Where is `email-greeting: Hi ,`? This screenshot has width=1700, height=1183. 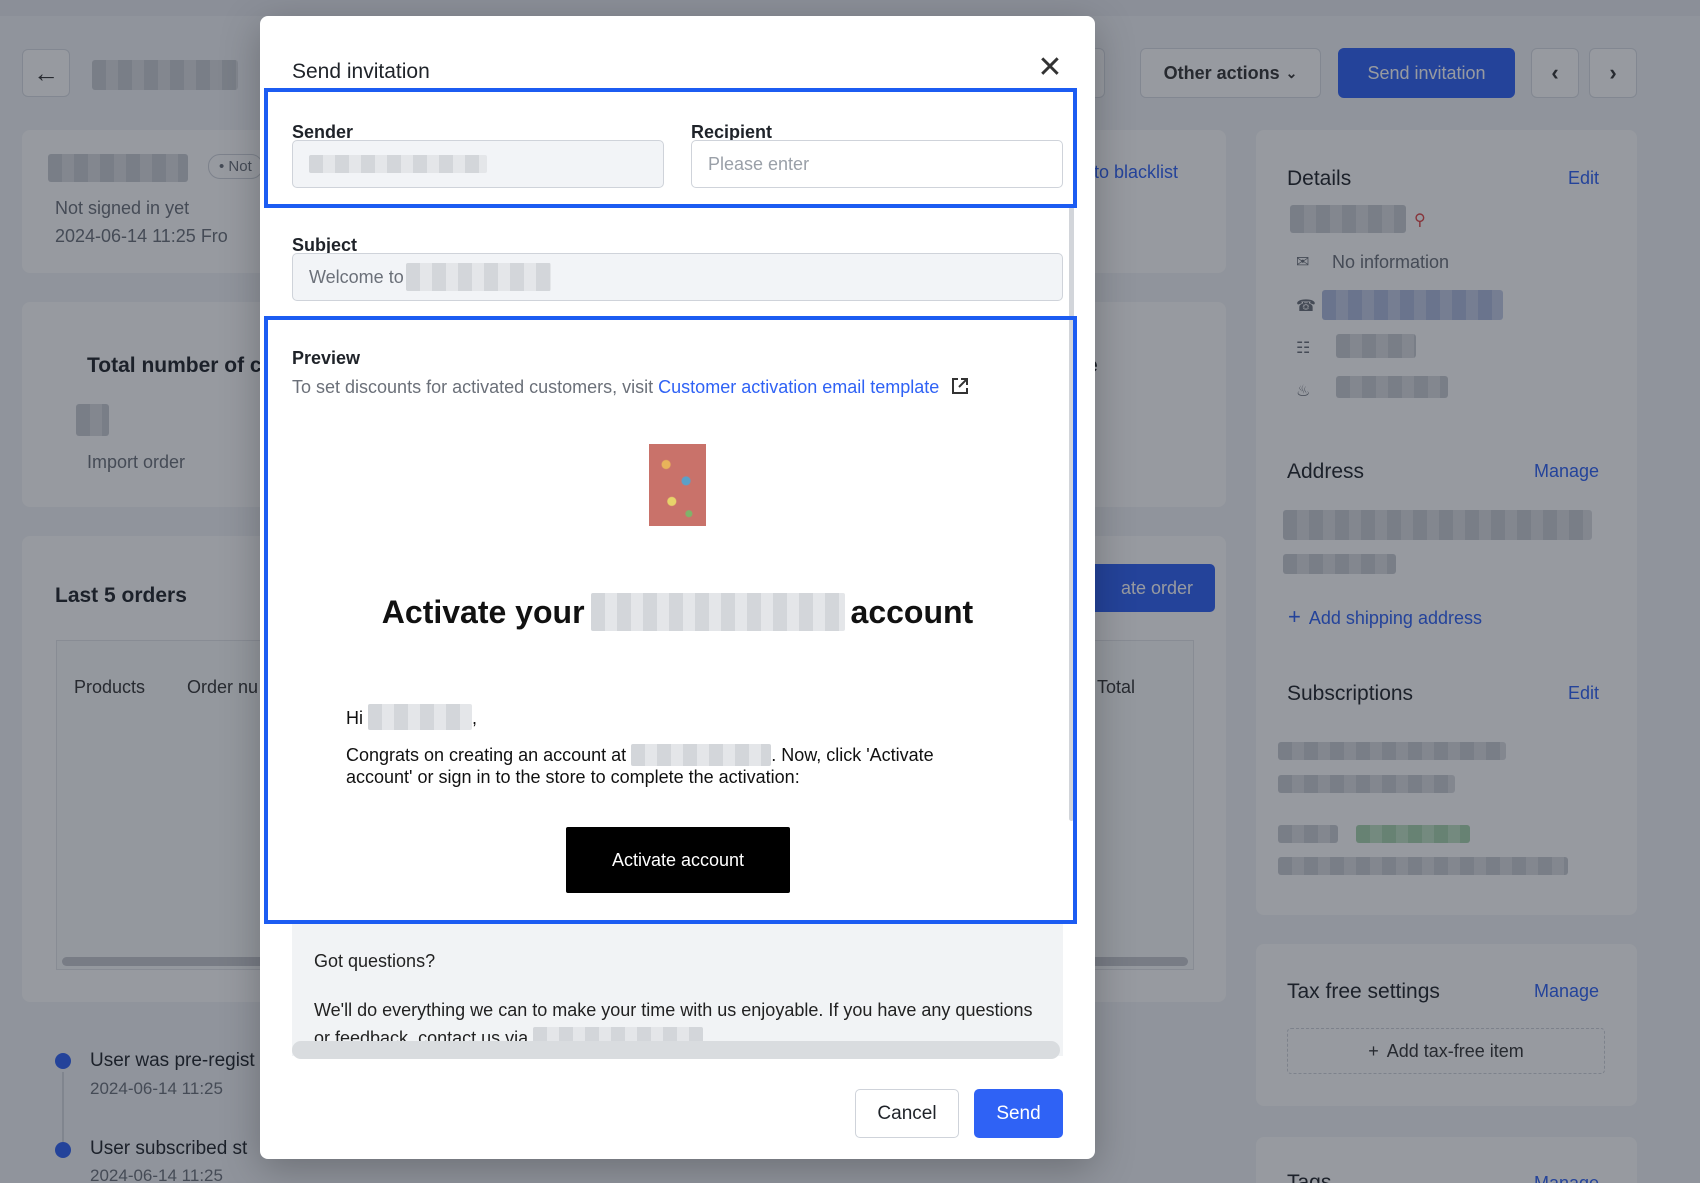 email-greeting: Hi , is located at coordinates (411, 717).